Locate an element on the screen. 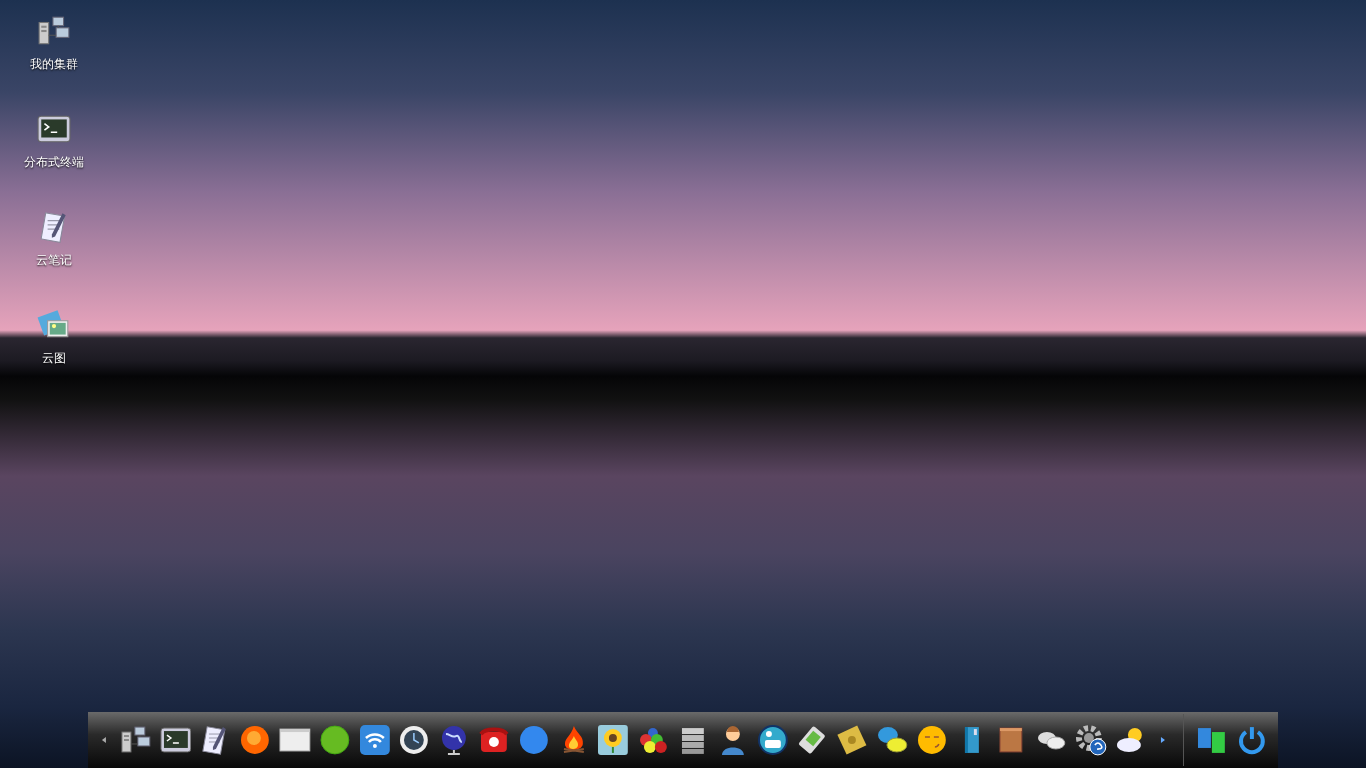  sunflower-icon is located at coordinates (613, 740).